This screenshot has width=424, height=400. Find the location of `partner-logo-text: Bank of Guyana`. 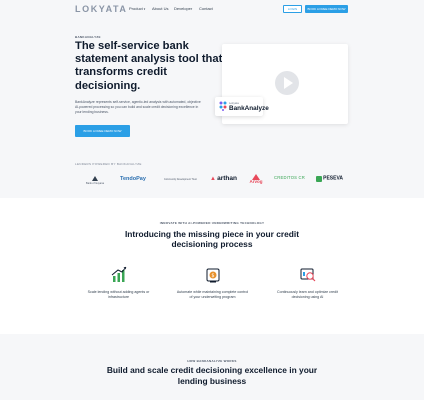

partner-logo-text: Bank of Guyana is located at coordinates (95, 183).